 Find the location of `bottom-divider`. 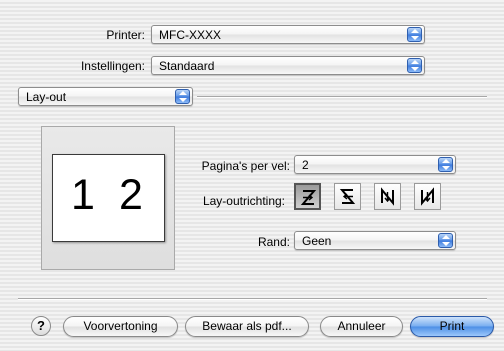

bottom-divider is located at coordinates (252, 299).